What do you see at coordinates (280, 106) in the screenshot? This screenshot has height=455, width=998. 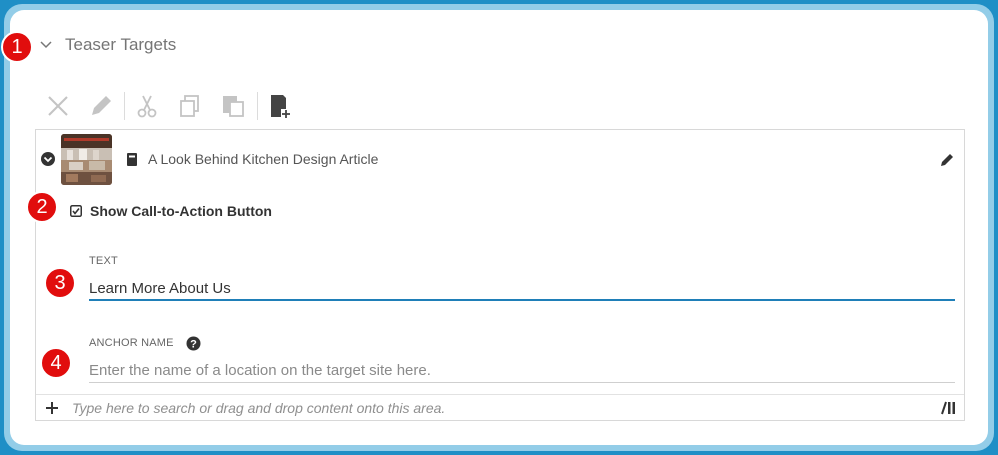 I see `add-document-icon` at bounding box center [280, 106].